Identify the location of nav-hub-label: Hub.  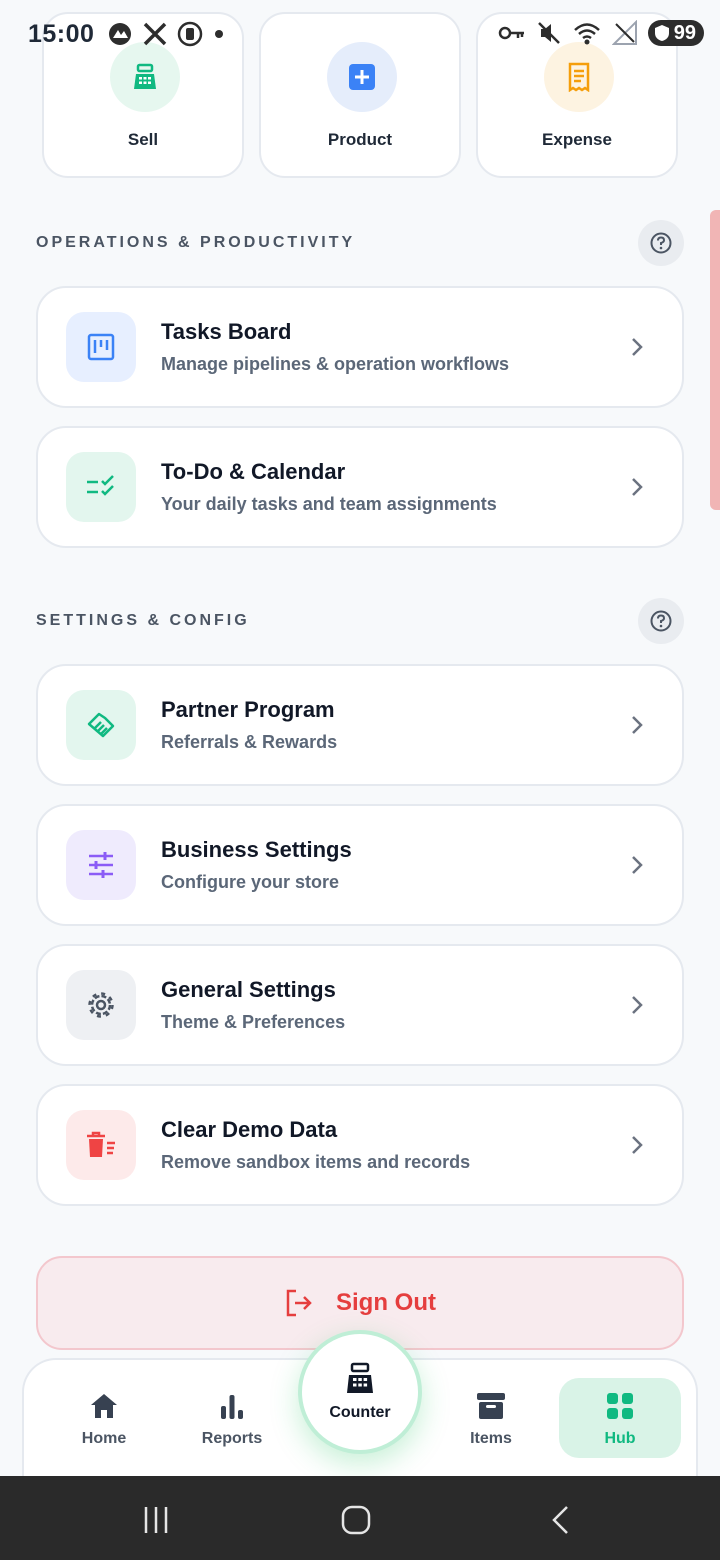
(620, 1438).